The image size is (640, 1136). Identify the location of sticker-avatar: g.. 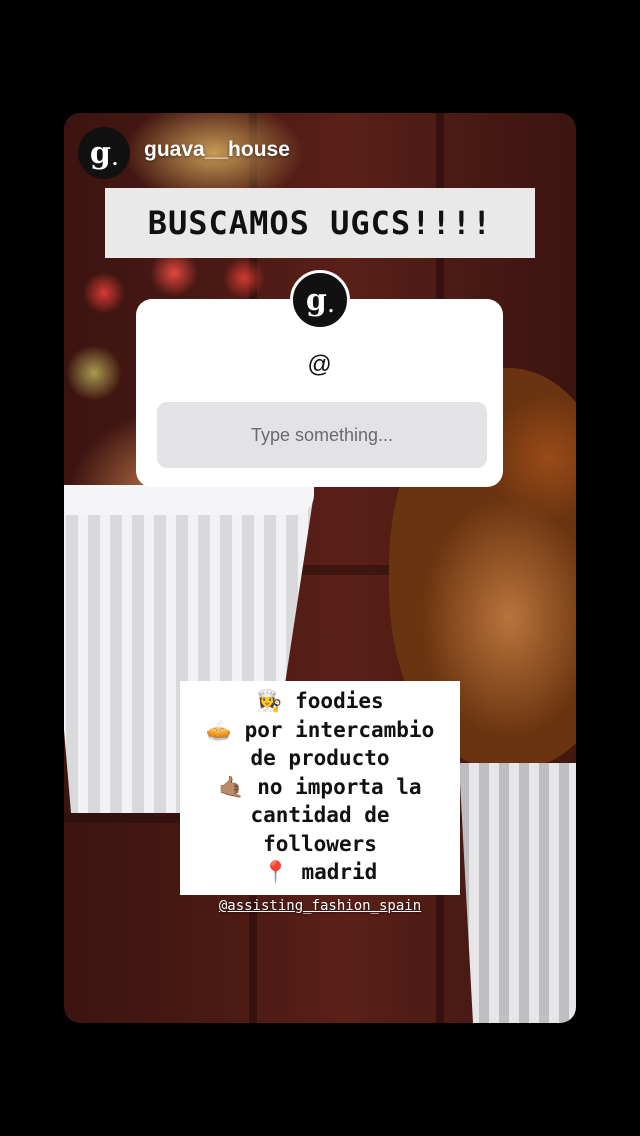
(320, 300).